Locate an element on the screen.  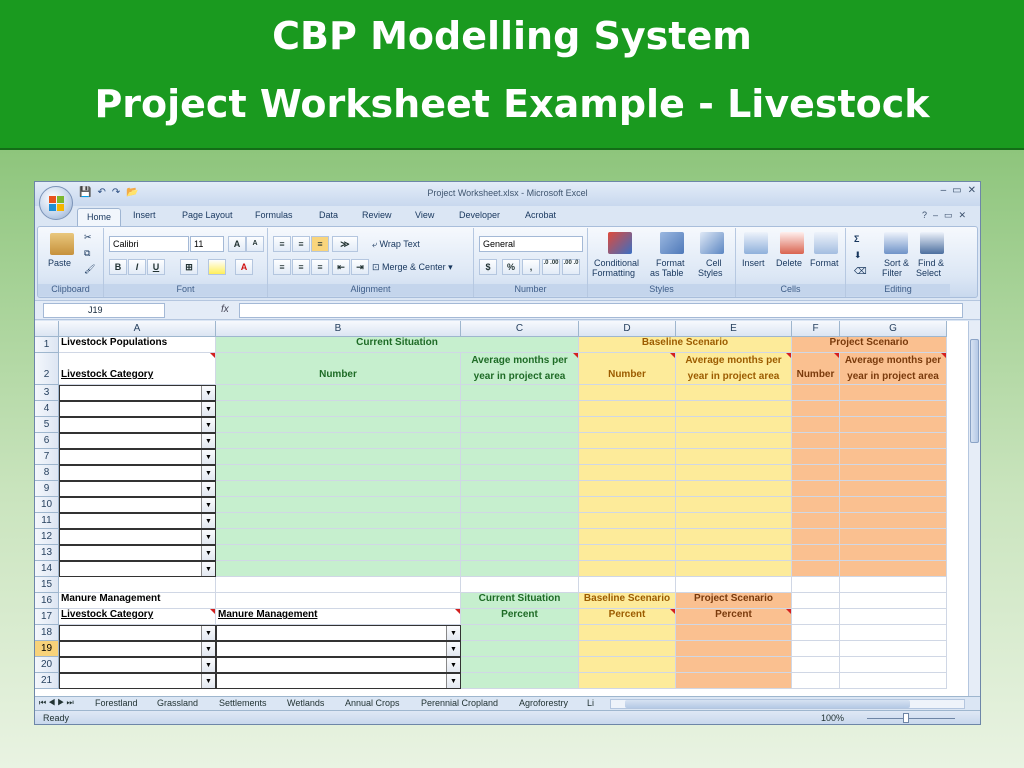
tab-page-layout: Page Layout is located at coordinates (207, 215).